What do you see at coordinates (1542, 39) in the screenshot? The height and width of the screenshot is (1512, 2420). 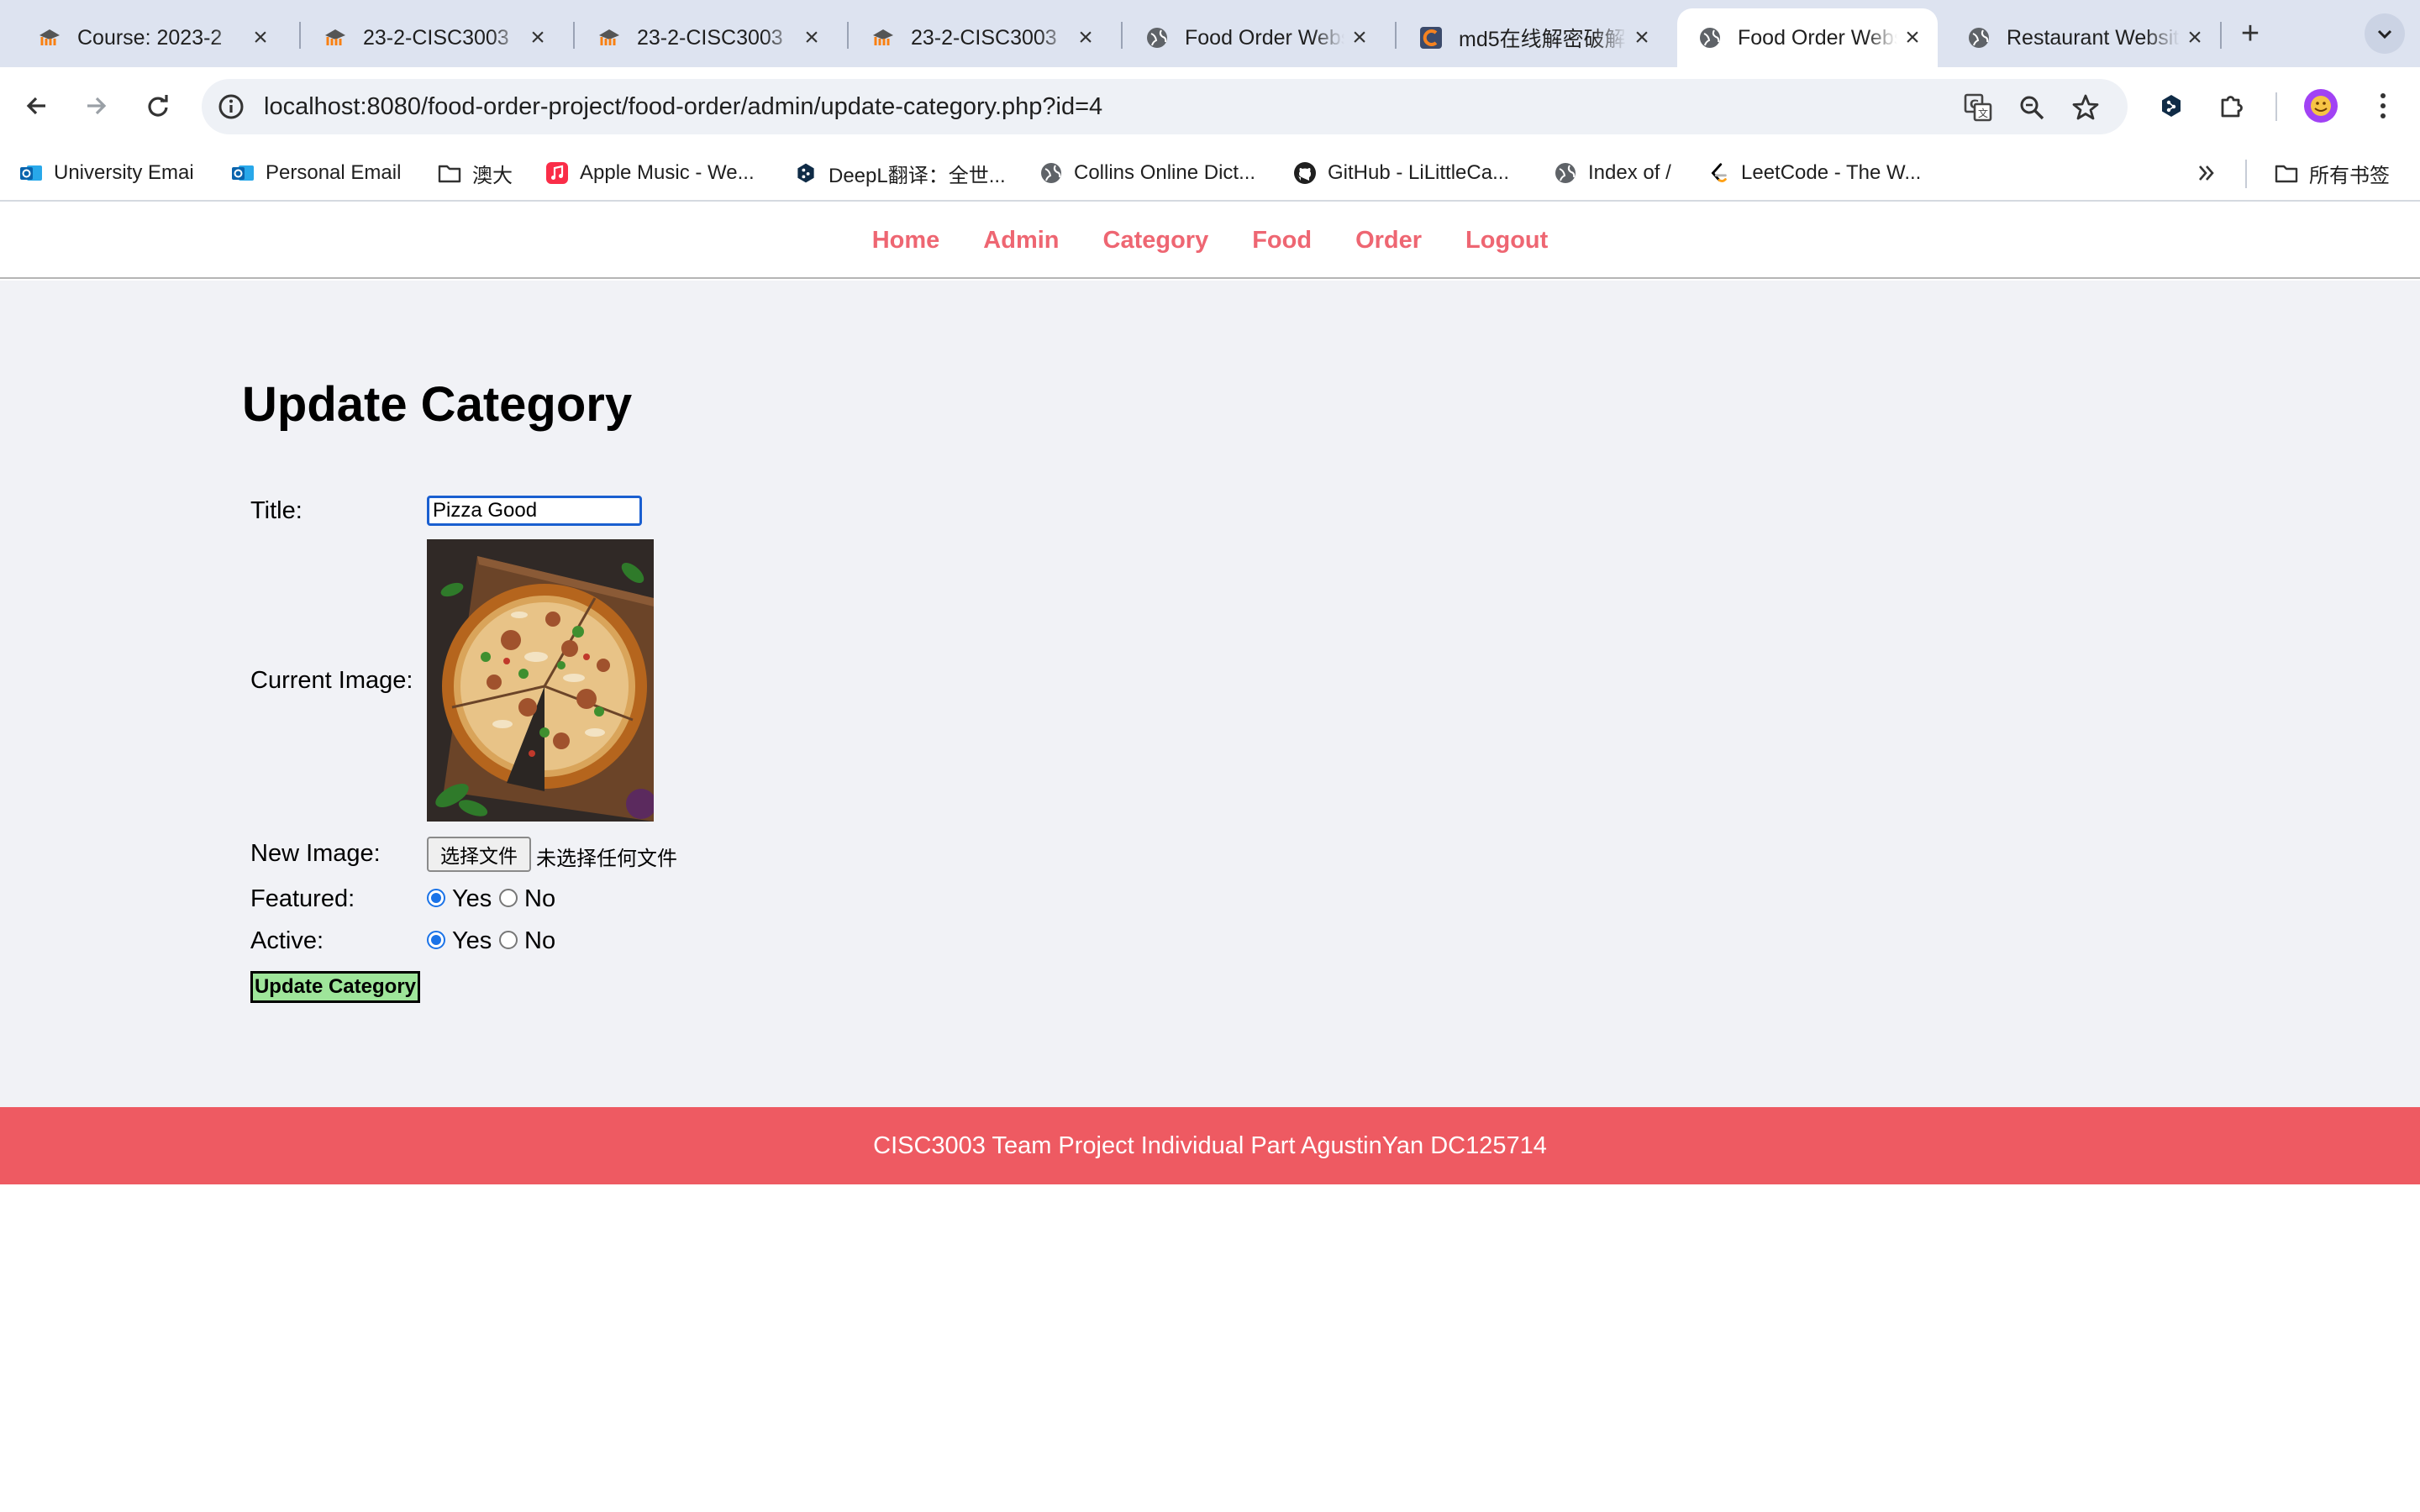 I see `tab-title: md5在线解密破解` at bounding box center [1542, 39].